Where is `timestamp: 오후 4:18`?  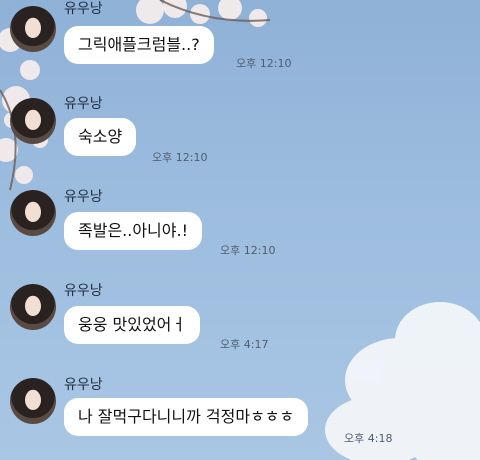 timestamp: 오후 4:18 is located at coordinates (368, 438).